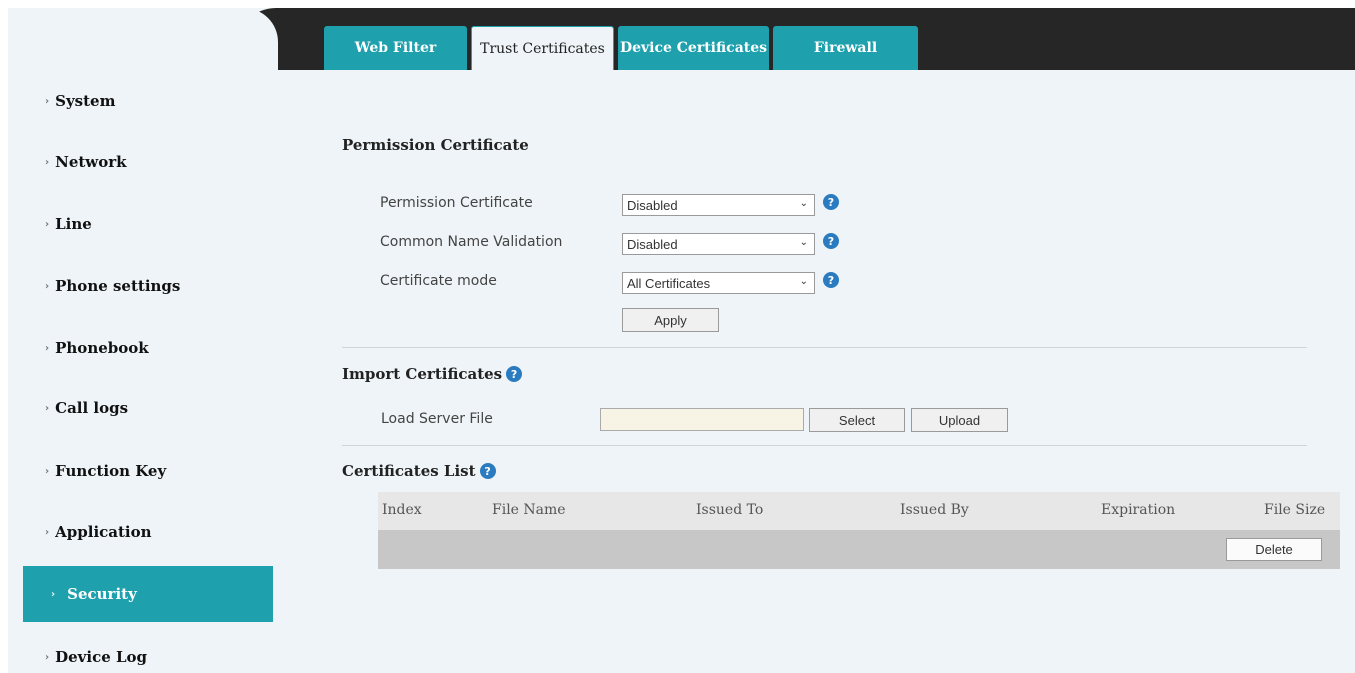  Describe the element at coordinates (718, 283) in the screenshot. I see `certificate-mode-select: All Certificates ⌄` at that location.